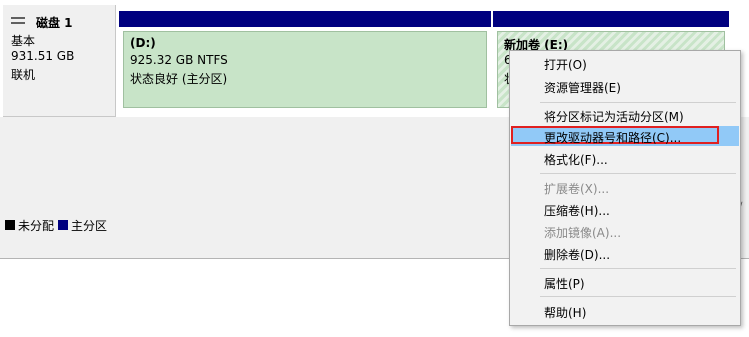 This screenshot has width=749, height=337. I want to click on menu-item-properties: 属性(P), so click(625, 282).